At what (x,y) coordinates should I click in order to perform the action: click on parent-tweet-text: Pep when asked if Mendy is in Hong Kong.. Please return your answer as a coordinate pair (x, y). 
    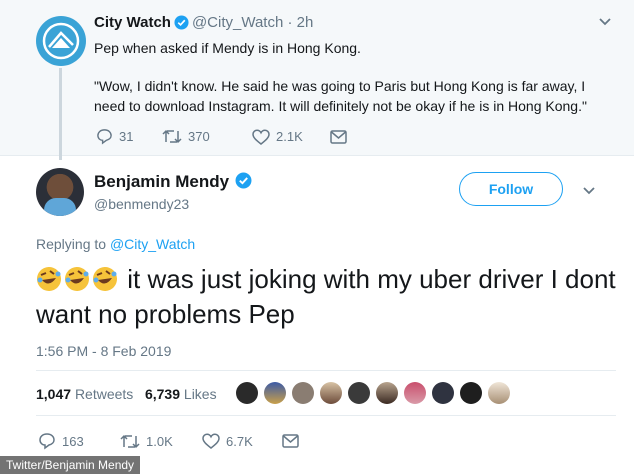
    Looking at the image, I should click on (227, 48).